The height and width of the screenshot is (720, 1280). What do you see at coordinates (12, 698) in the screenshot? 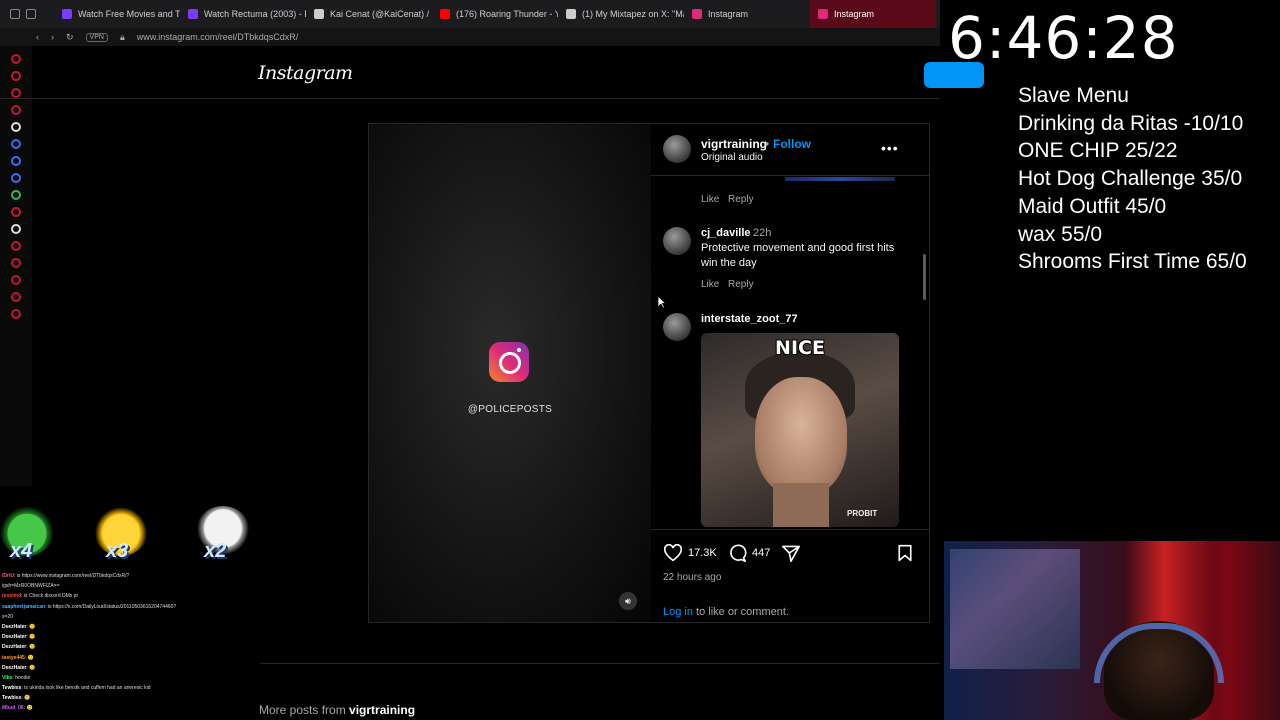
I see `chat-username: Tewbiss` at bounding box center [12, 698].